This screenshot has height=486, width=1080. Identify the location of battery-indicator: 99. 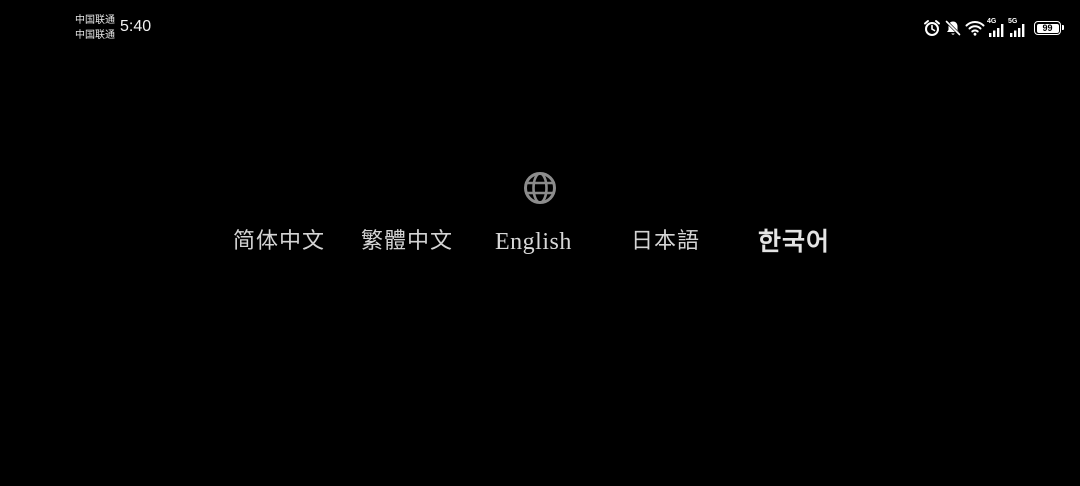
(1049, 28).